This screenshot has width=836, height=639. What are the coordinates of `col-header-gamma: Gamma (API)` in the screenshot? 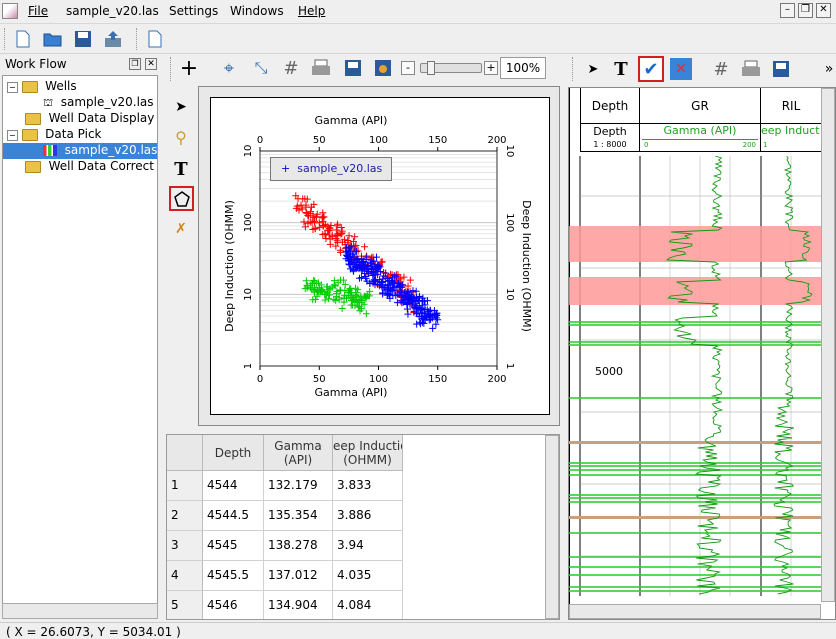 It's located at (298, 453).